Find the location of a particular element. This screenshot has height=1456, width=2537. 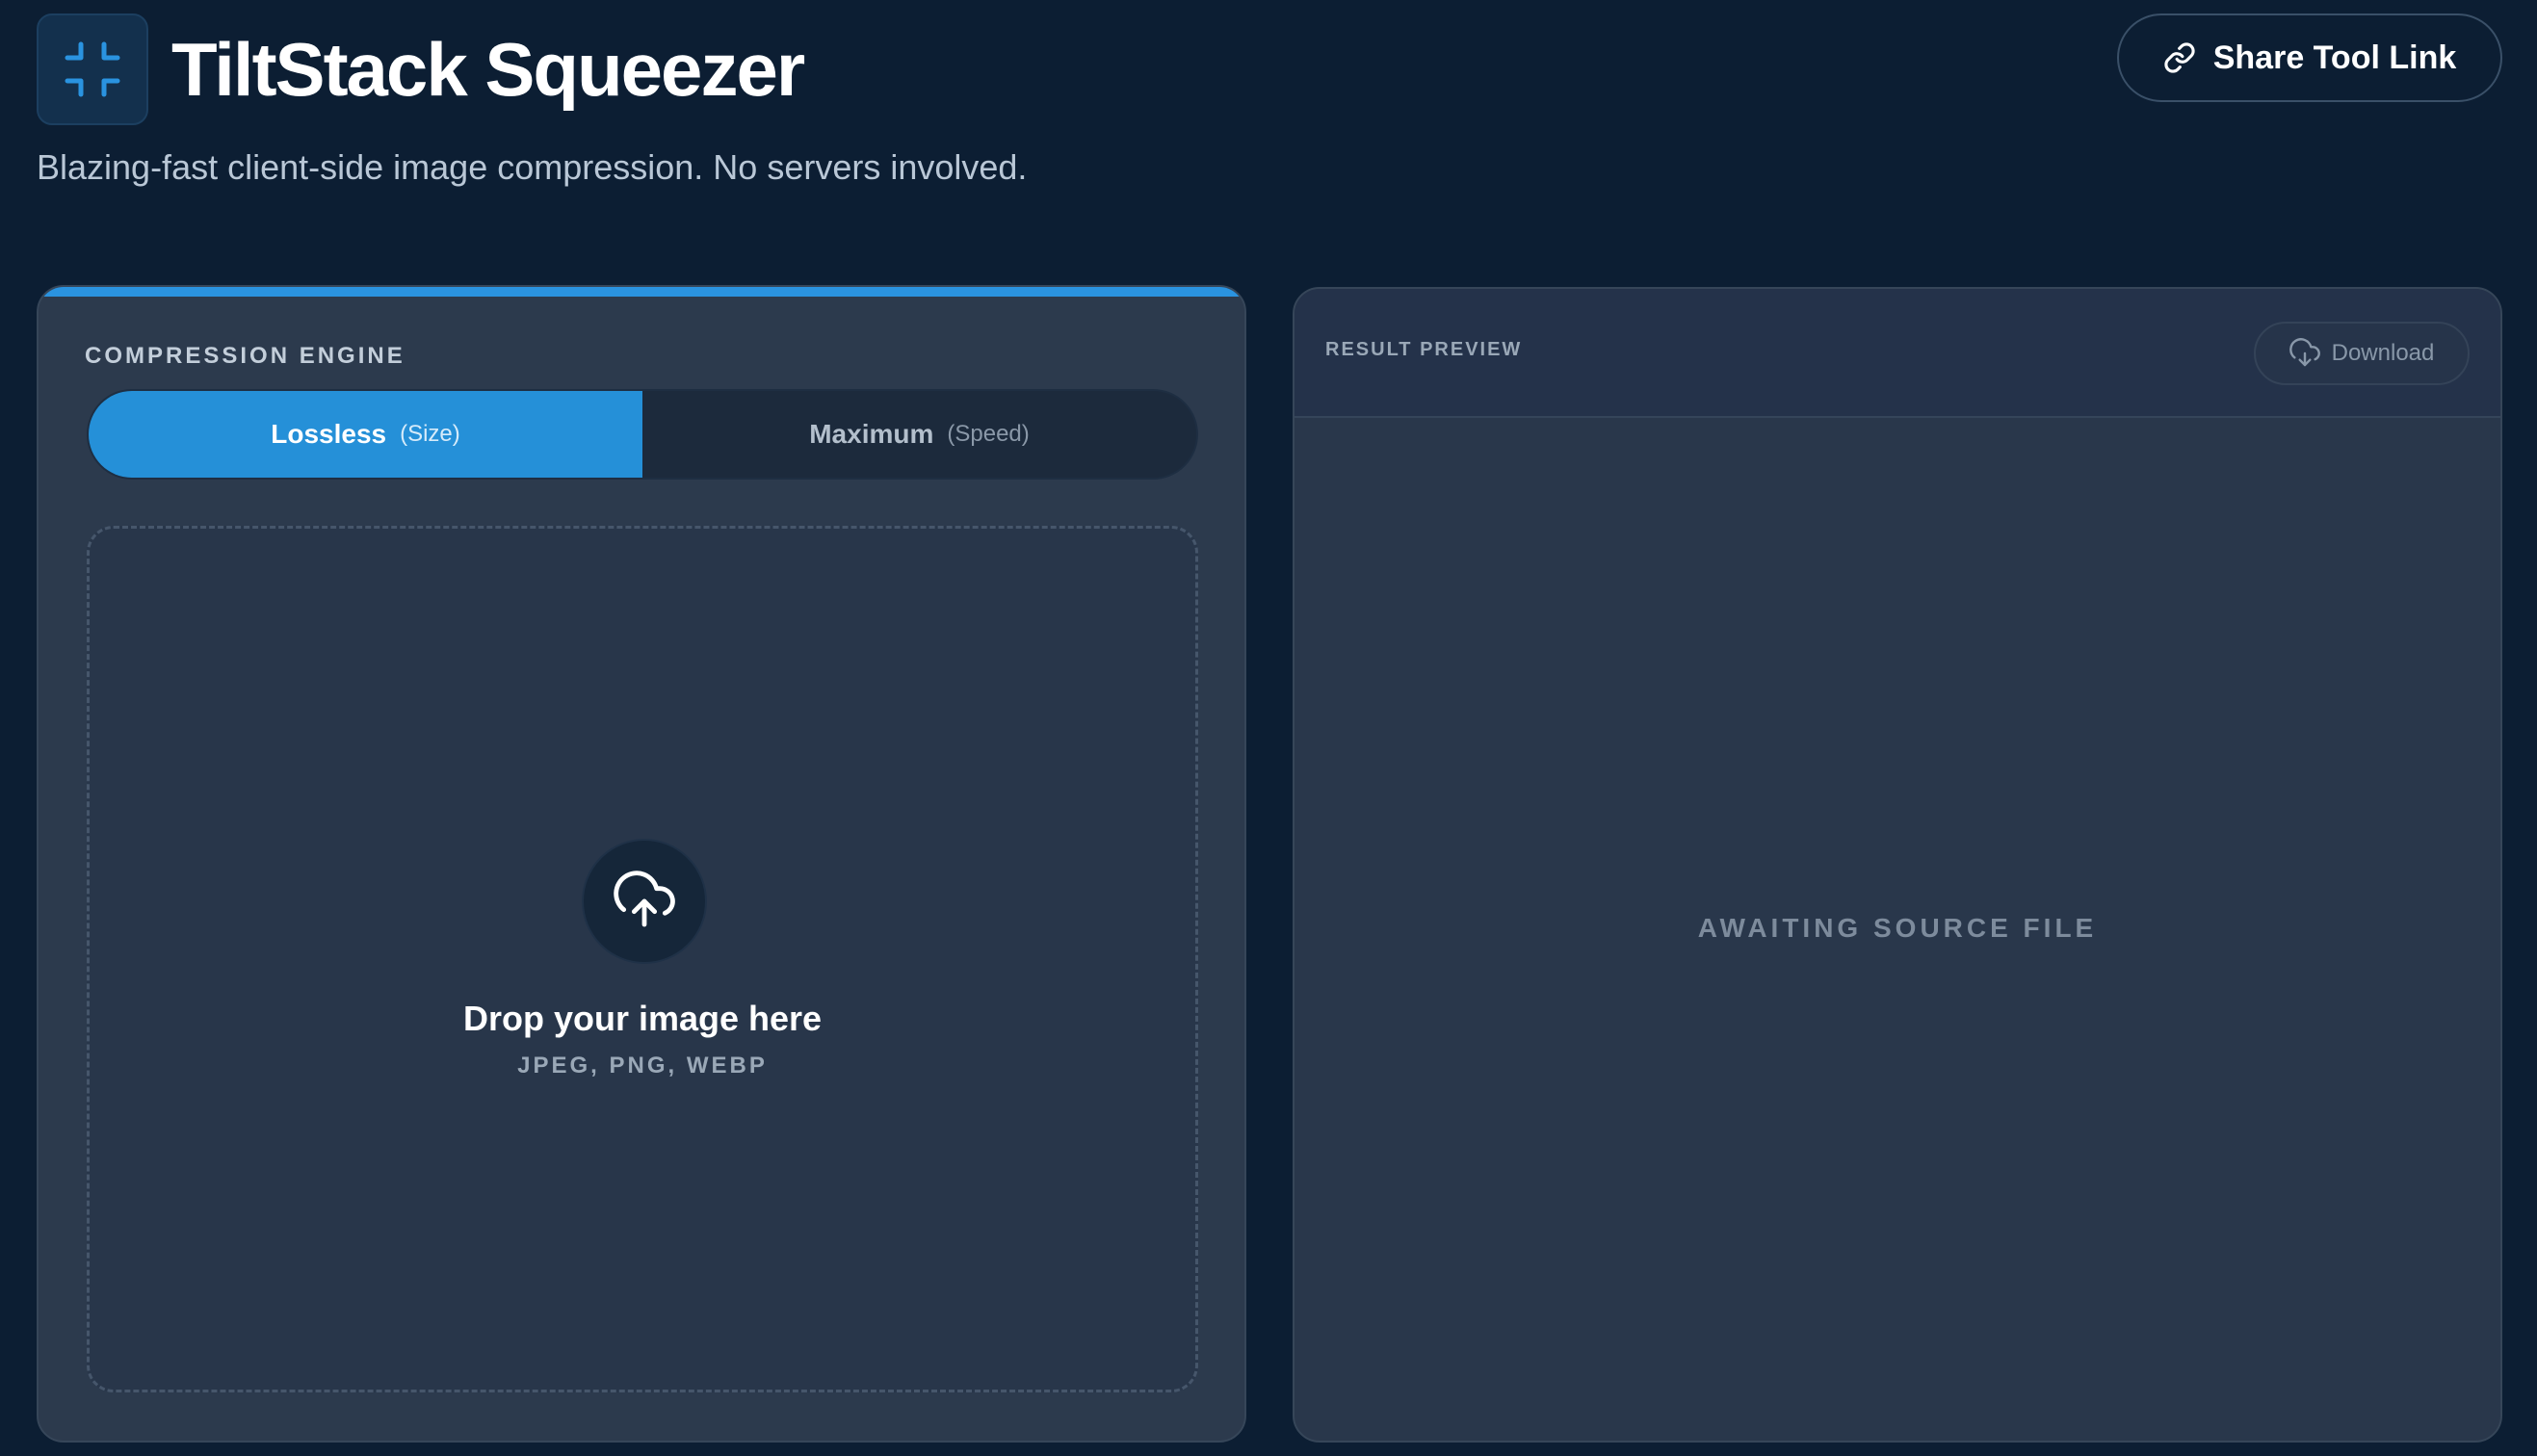

link-icon is located at coordinates (2179, 57).